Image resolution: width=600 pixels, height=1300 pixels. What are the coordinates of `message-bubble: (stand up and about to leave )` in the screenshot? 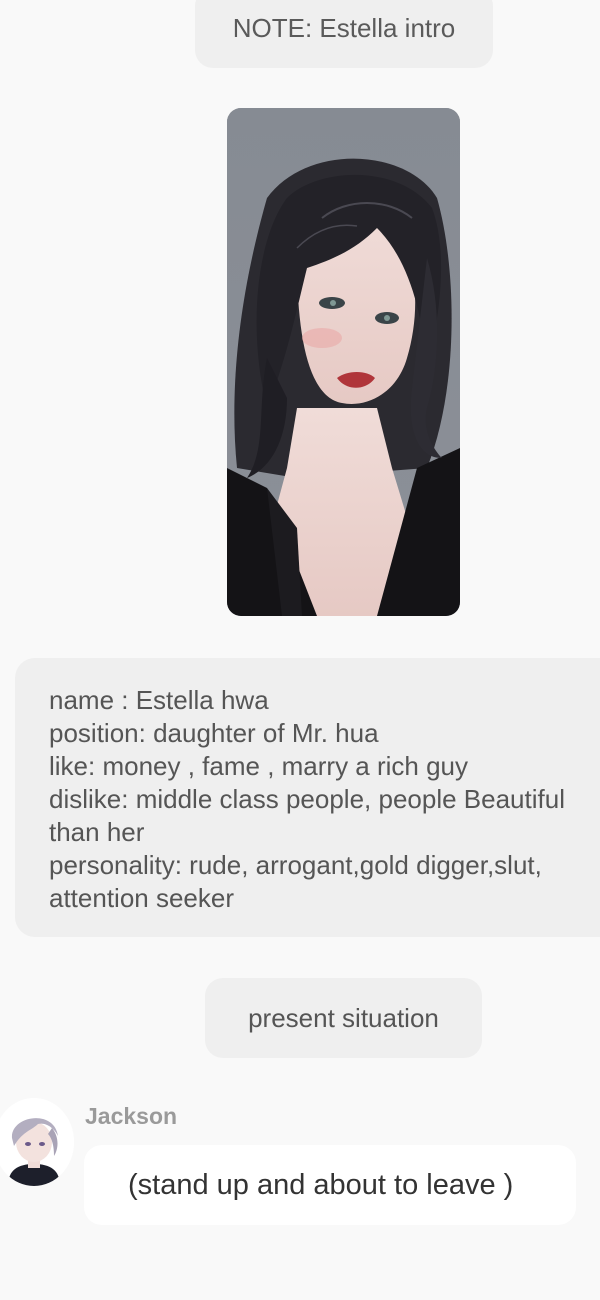 It's located at (330, 1185).